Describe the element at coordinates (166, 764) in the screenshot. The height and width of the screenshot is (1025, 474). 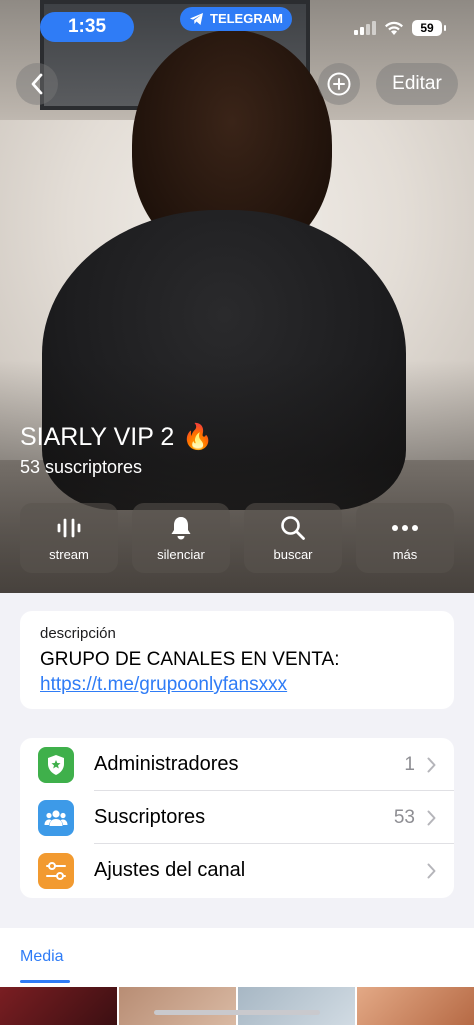
I see `administrators-label: Administradores` at that location.